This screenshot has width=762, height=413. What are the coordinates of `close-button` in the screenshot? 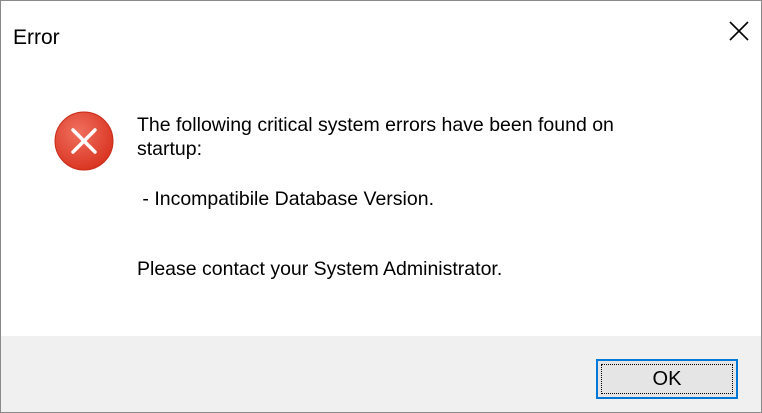 It's located at (739, 31).